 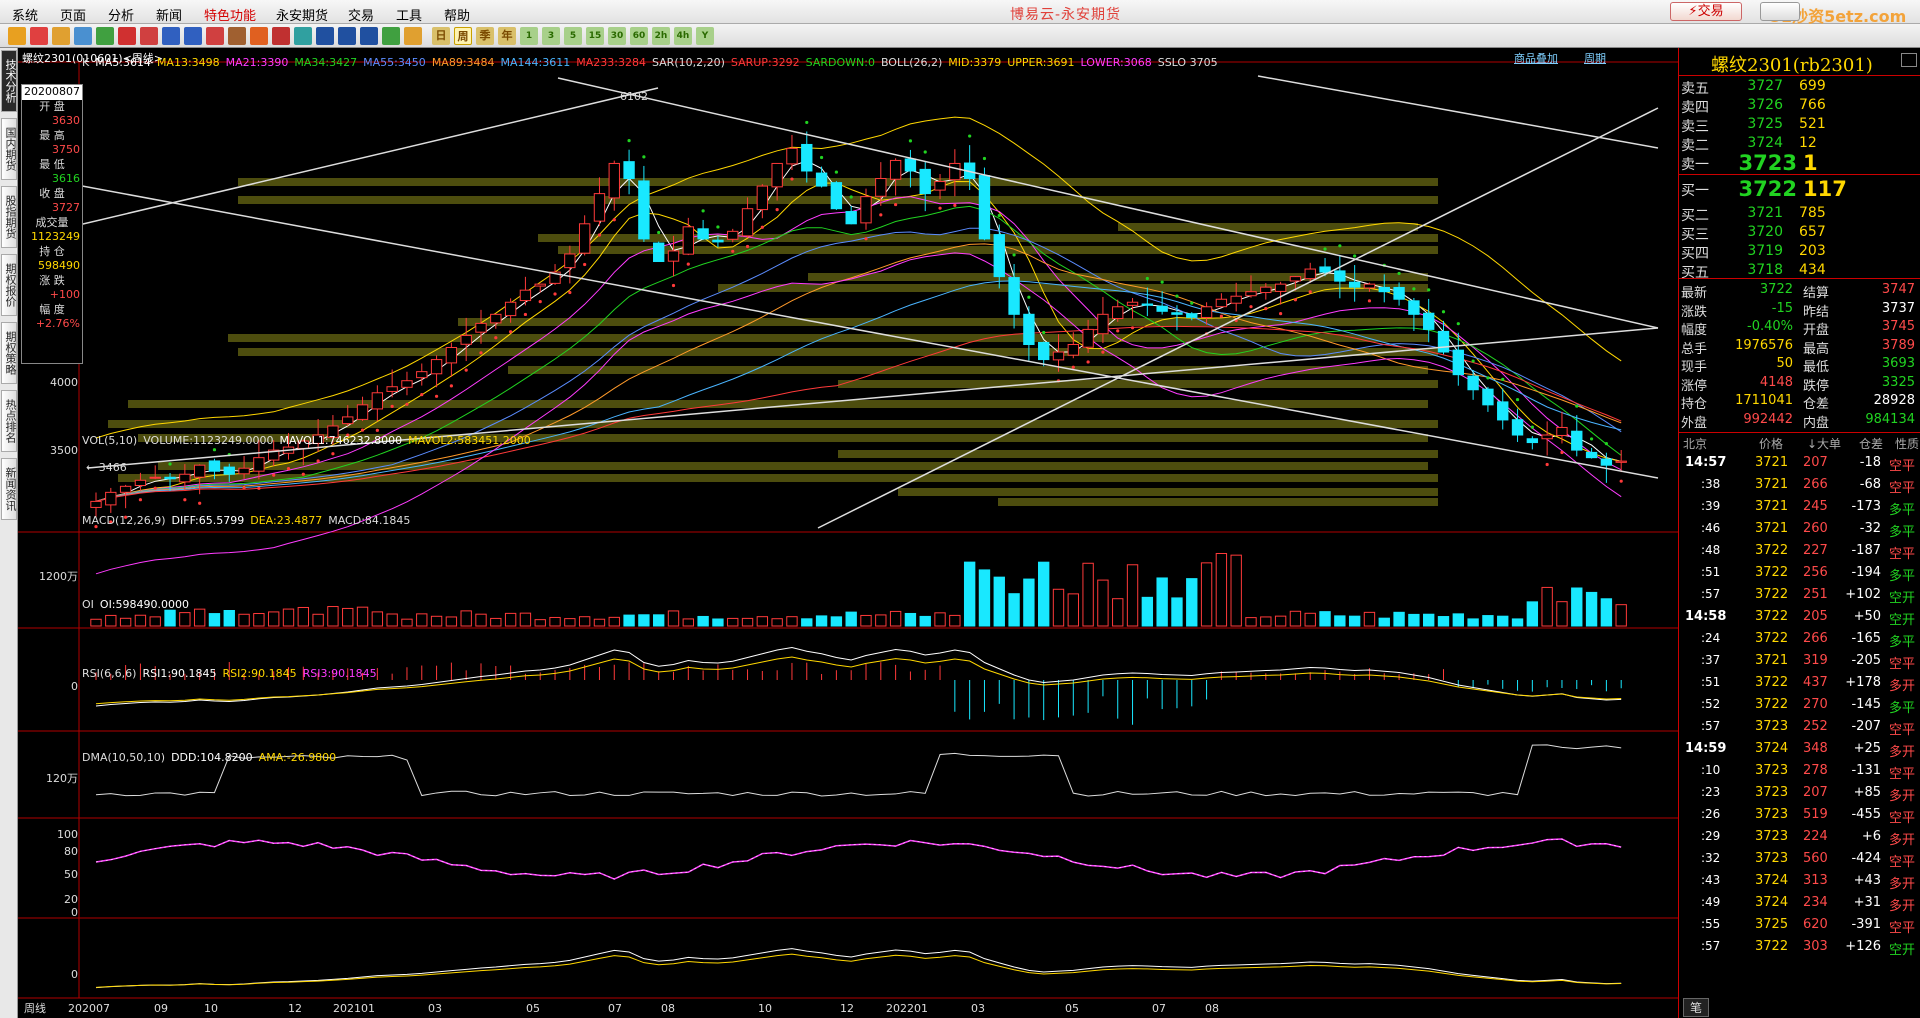 What do you see at coordinates (1772, 638) in the screenshot?
I see `tick-price: 3722` at bounding box center [1772, 638].